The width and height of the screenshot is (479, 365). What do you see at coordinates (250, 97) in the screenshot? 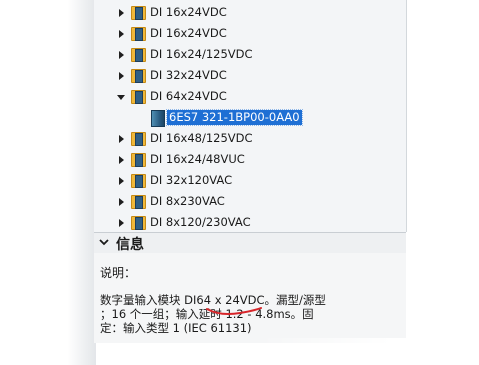
I see `tree-item-folder: DI 64x24VDC` at bounding box center [250, 97].